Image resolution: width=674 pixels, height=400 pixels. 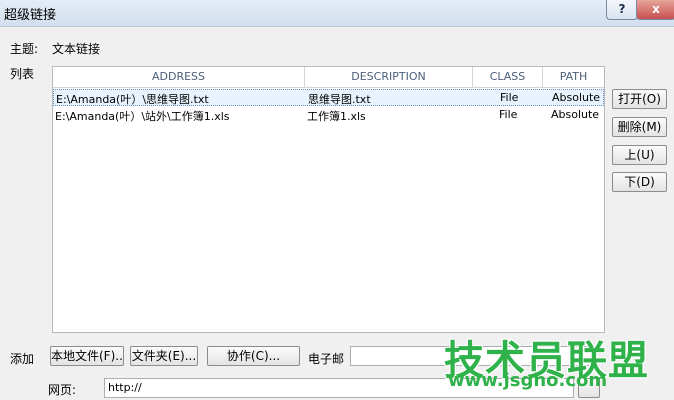 I want to click on row-address: E:\Amanda(叶）\站外\工作簿1.xls, so click(x=142, y=116).